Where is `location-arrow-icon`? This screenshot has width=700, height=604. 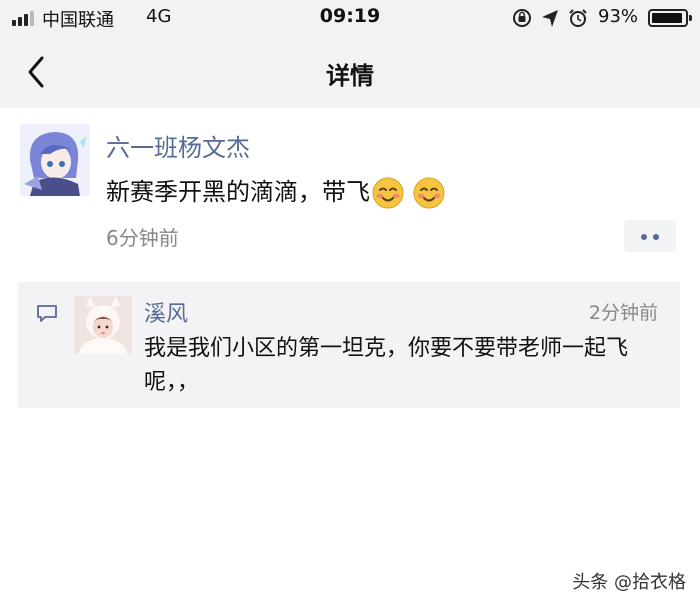
location-arrow-icon is located at coordinates (550, 18).